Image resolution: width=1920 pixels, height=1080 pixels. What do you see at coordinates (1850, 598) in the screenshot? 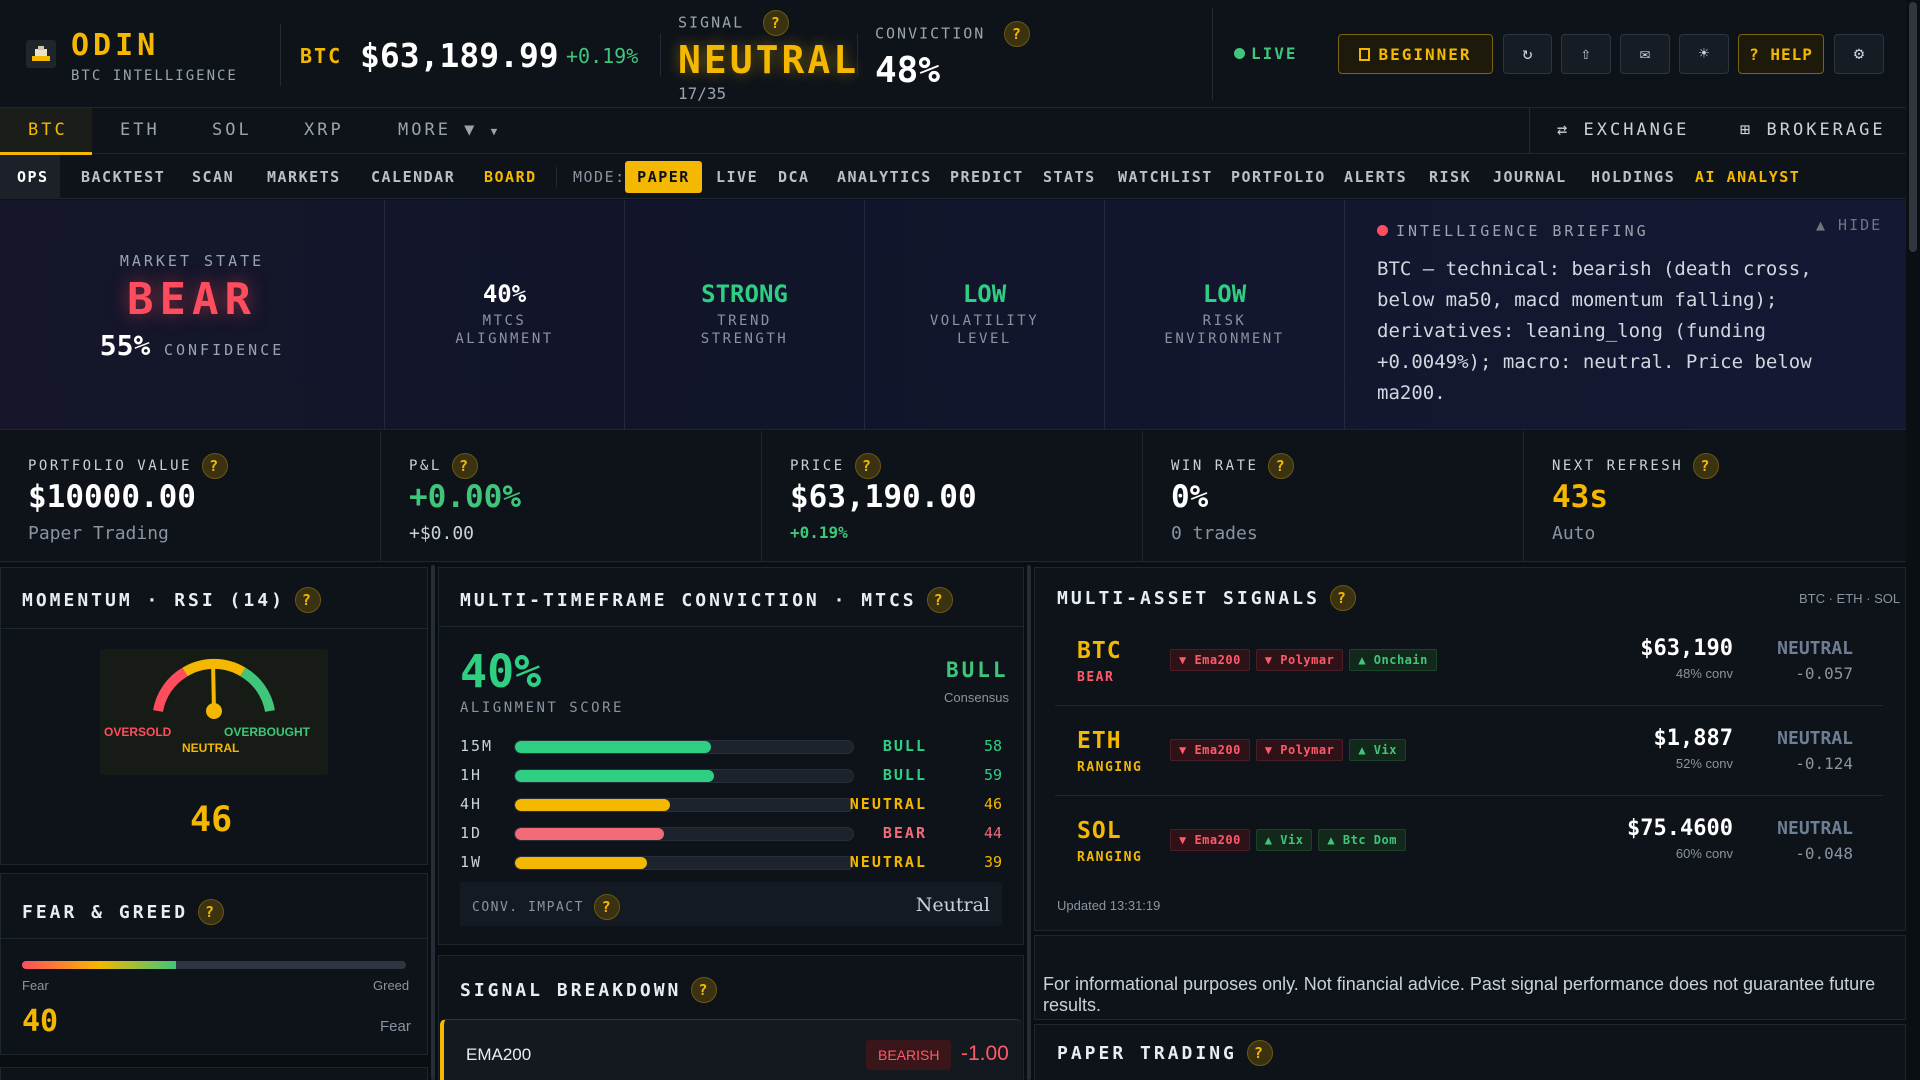
I see `multi-asset-subtitle: BTC · ETH · SOL` at bounding box center [1850, 598].